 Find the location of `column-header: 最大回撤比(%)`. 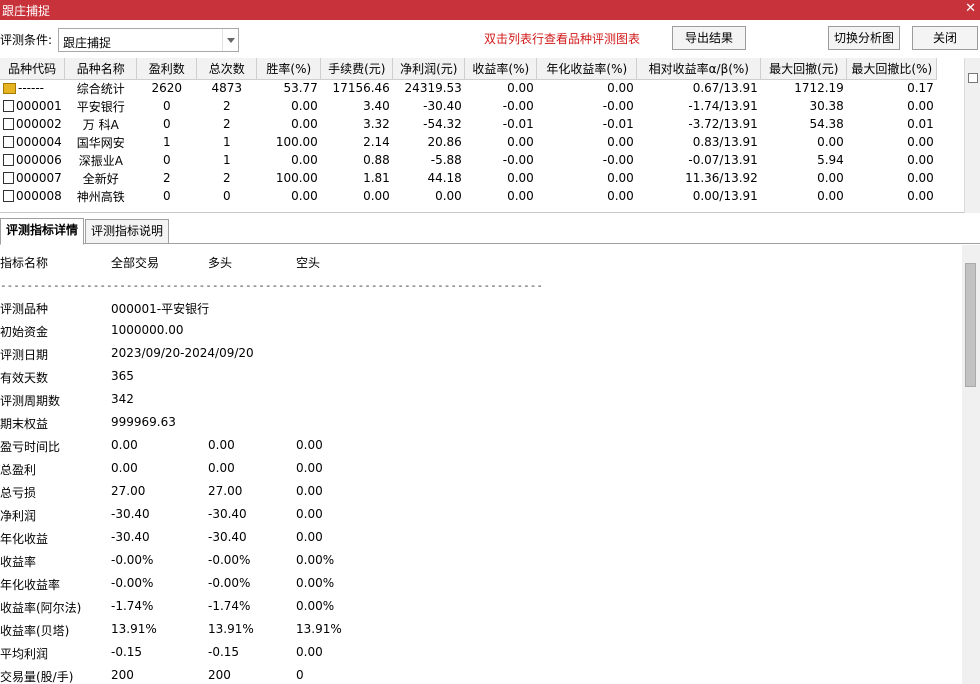

column-header: 最大回撤比(%) is located at coordinates (892, 69).